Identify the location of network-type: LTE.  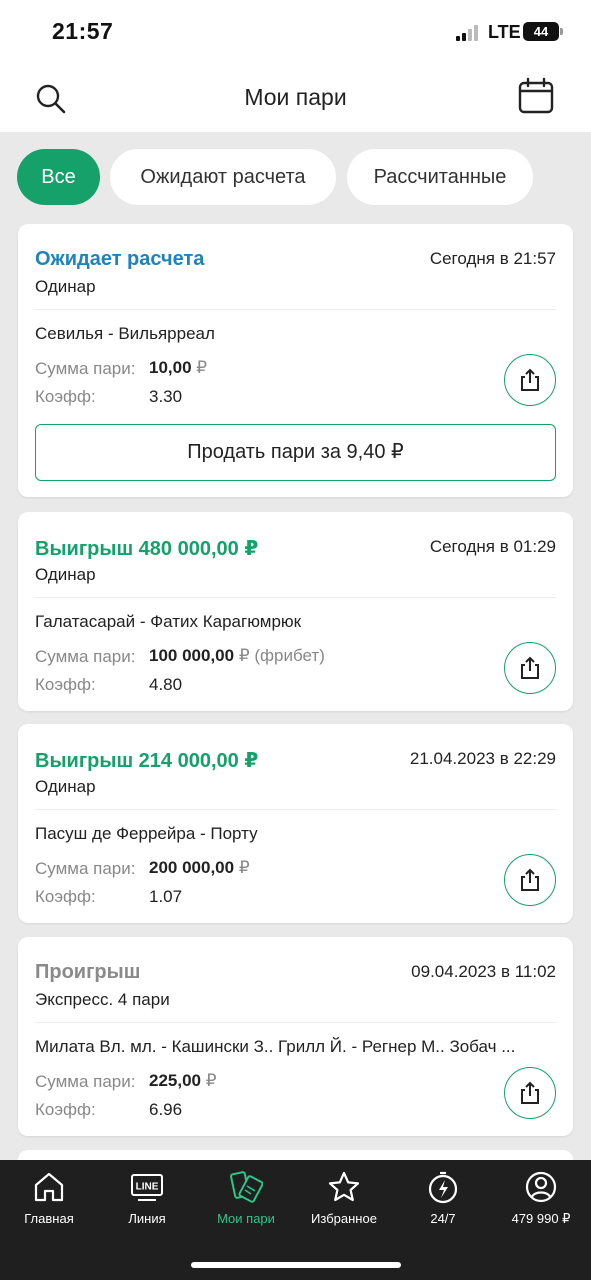
(504, 32).